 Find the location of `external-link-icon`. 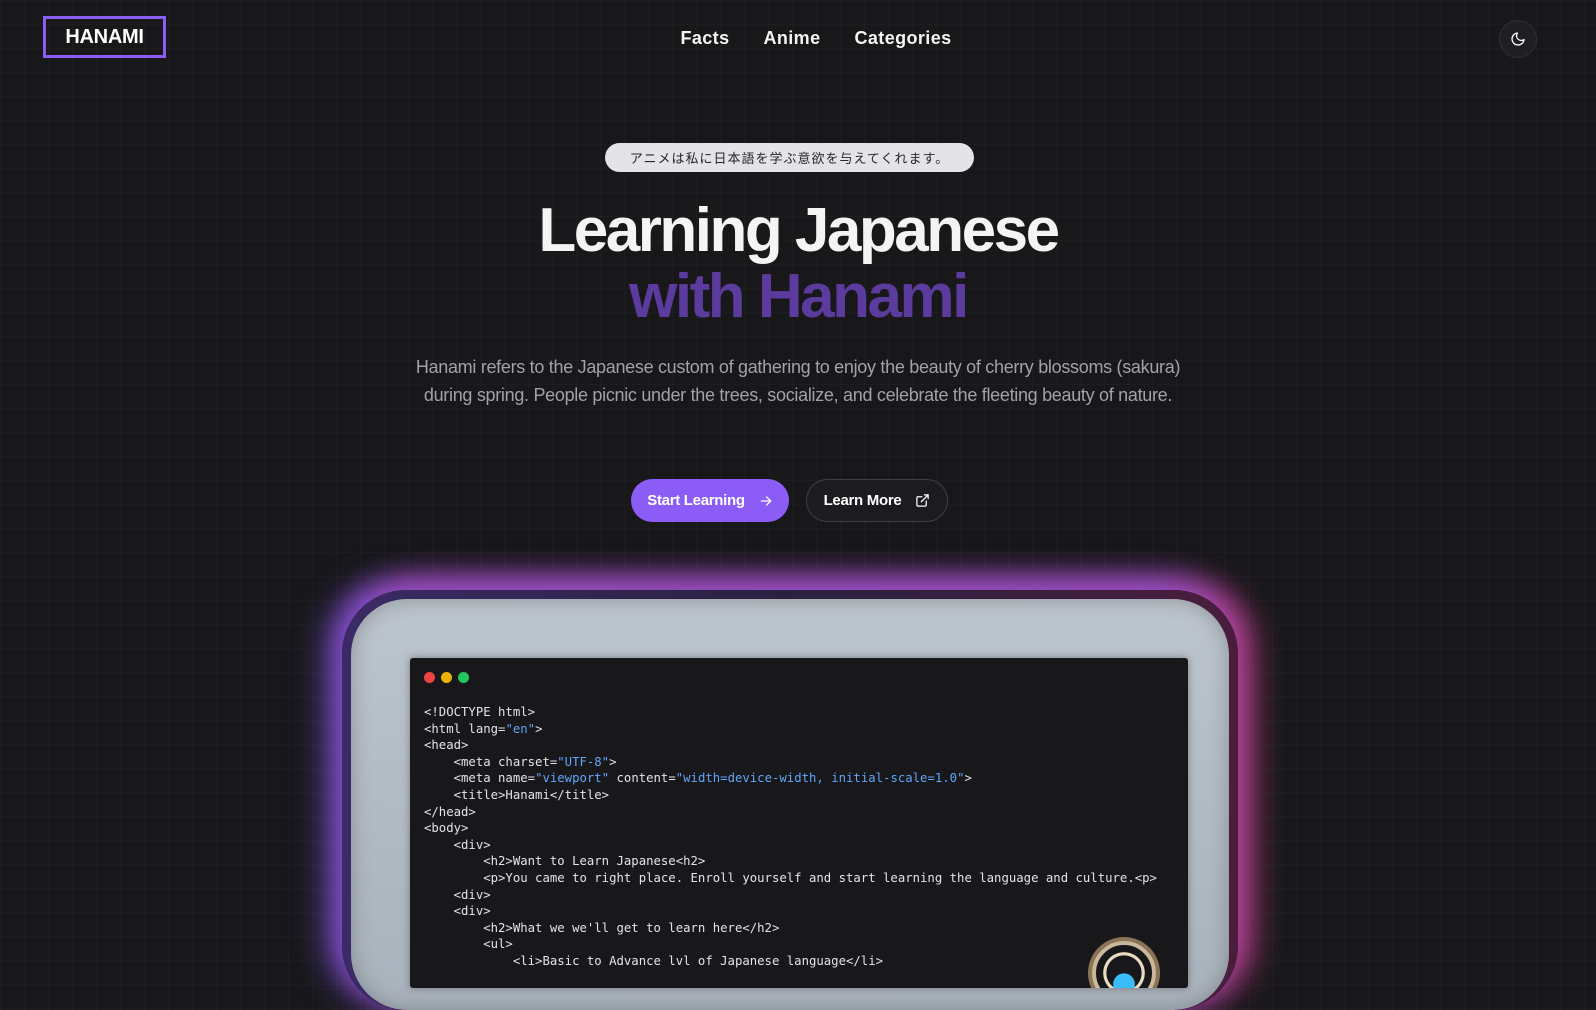

external-link-icon is located at coordinates (923, 500).